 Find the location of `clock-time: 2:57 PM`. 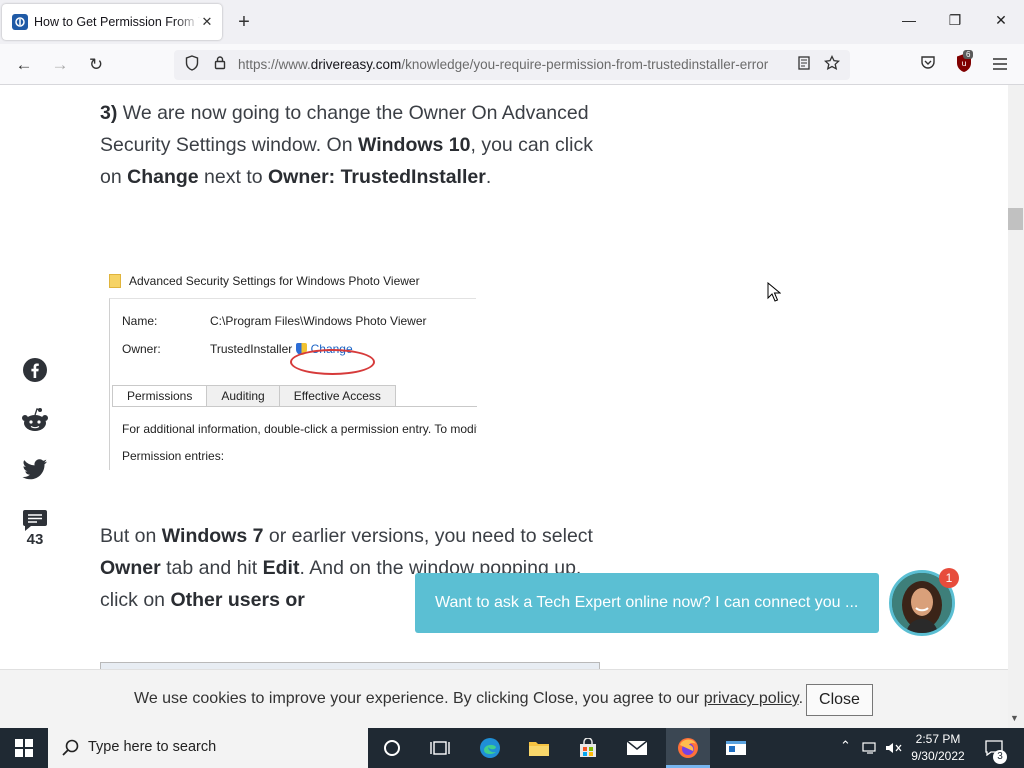

clock-time: 2:57 PM is located at coordinates (938, 739).